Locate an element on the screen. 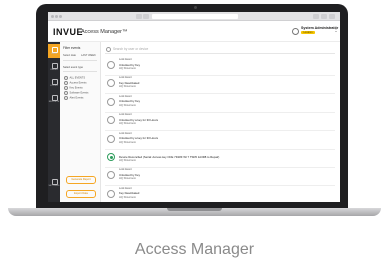 The image size is (389, 268). url-bar is located at coordinates (195, 16).